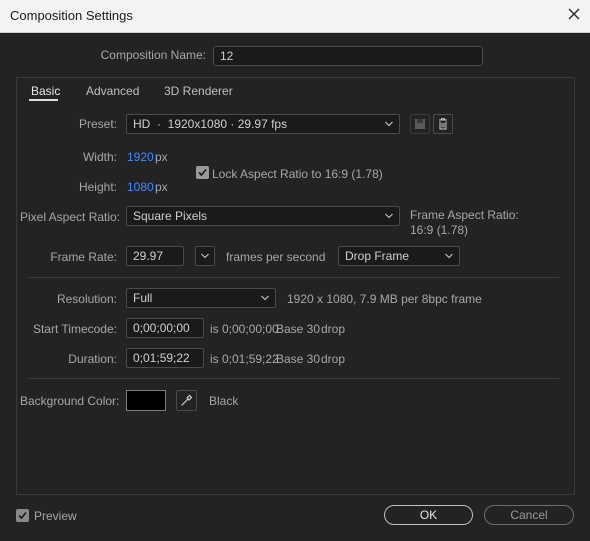 The height and width of the screenshot is (541, 590). I want to click on resolution-value: Full, so click(143, 298).